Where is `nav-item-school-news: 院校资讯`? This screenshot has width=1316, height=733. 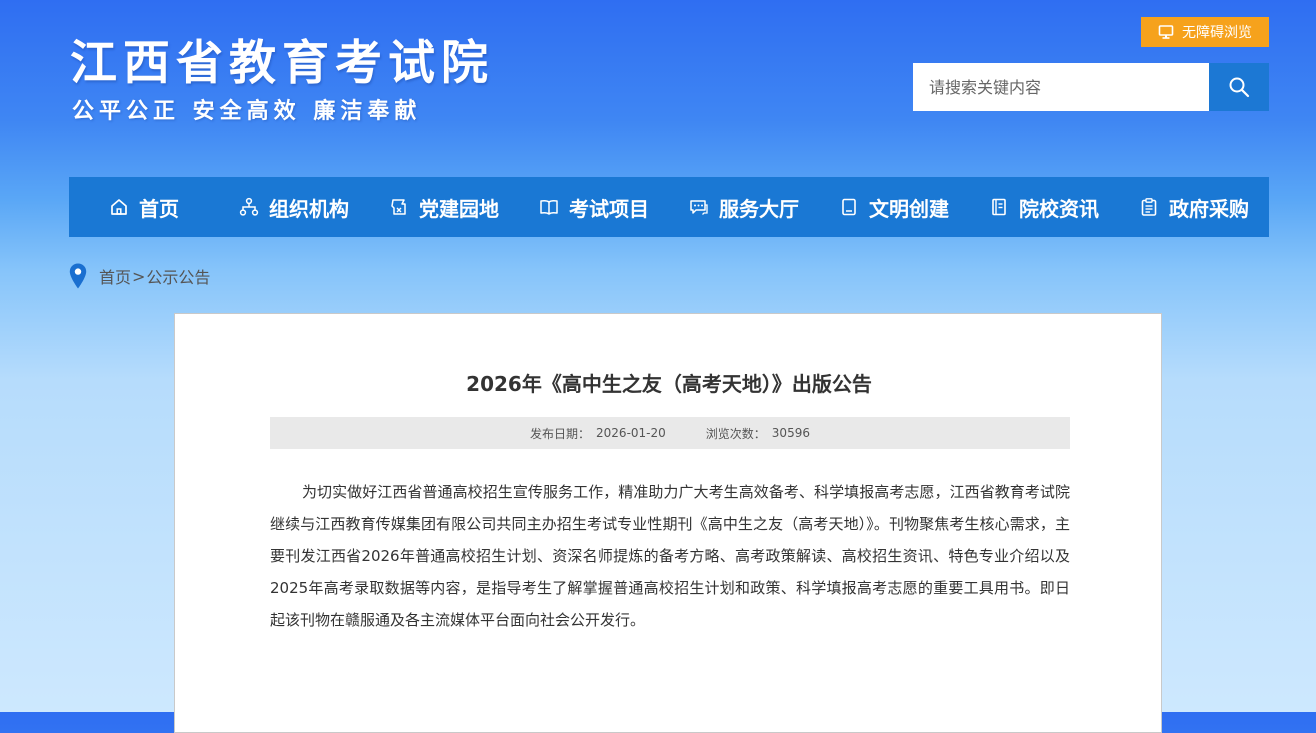 nav-item-school-news: 院校资讯 is located at coordinates (1044, 207).